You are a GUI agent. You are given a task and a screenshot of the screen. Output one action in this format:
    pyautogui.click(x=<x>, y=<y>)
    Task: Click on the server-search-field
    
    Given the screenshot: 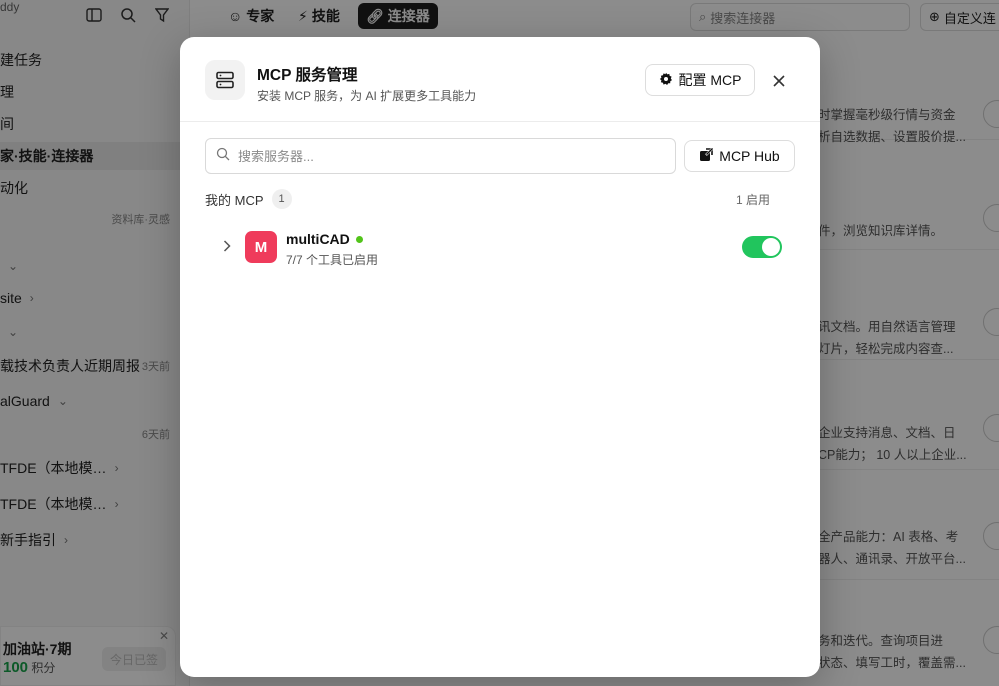 What is the action you would take?
    pyautogui.click(x=440, y=156)
    